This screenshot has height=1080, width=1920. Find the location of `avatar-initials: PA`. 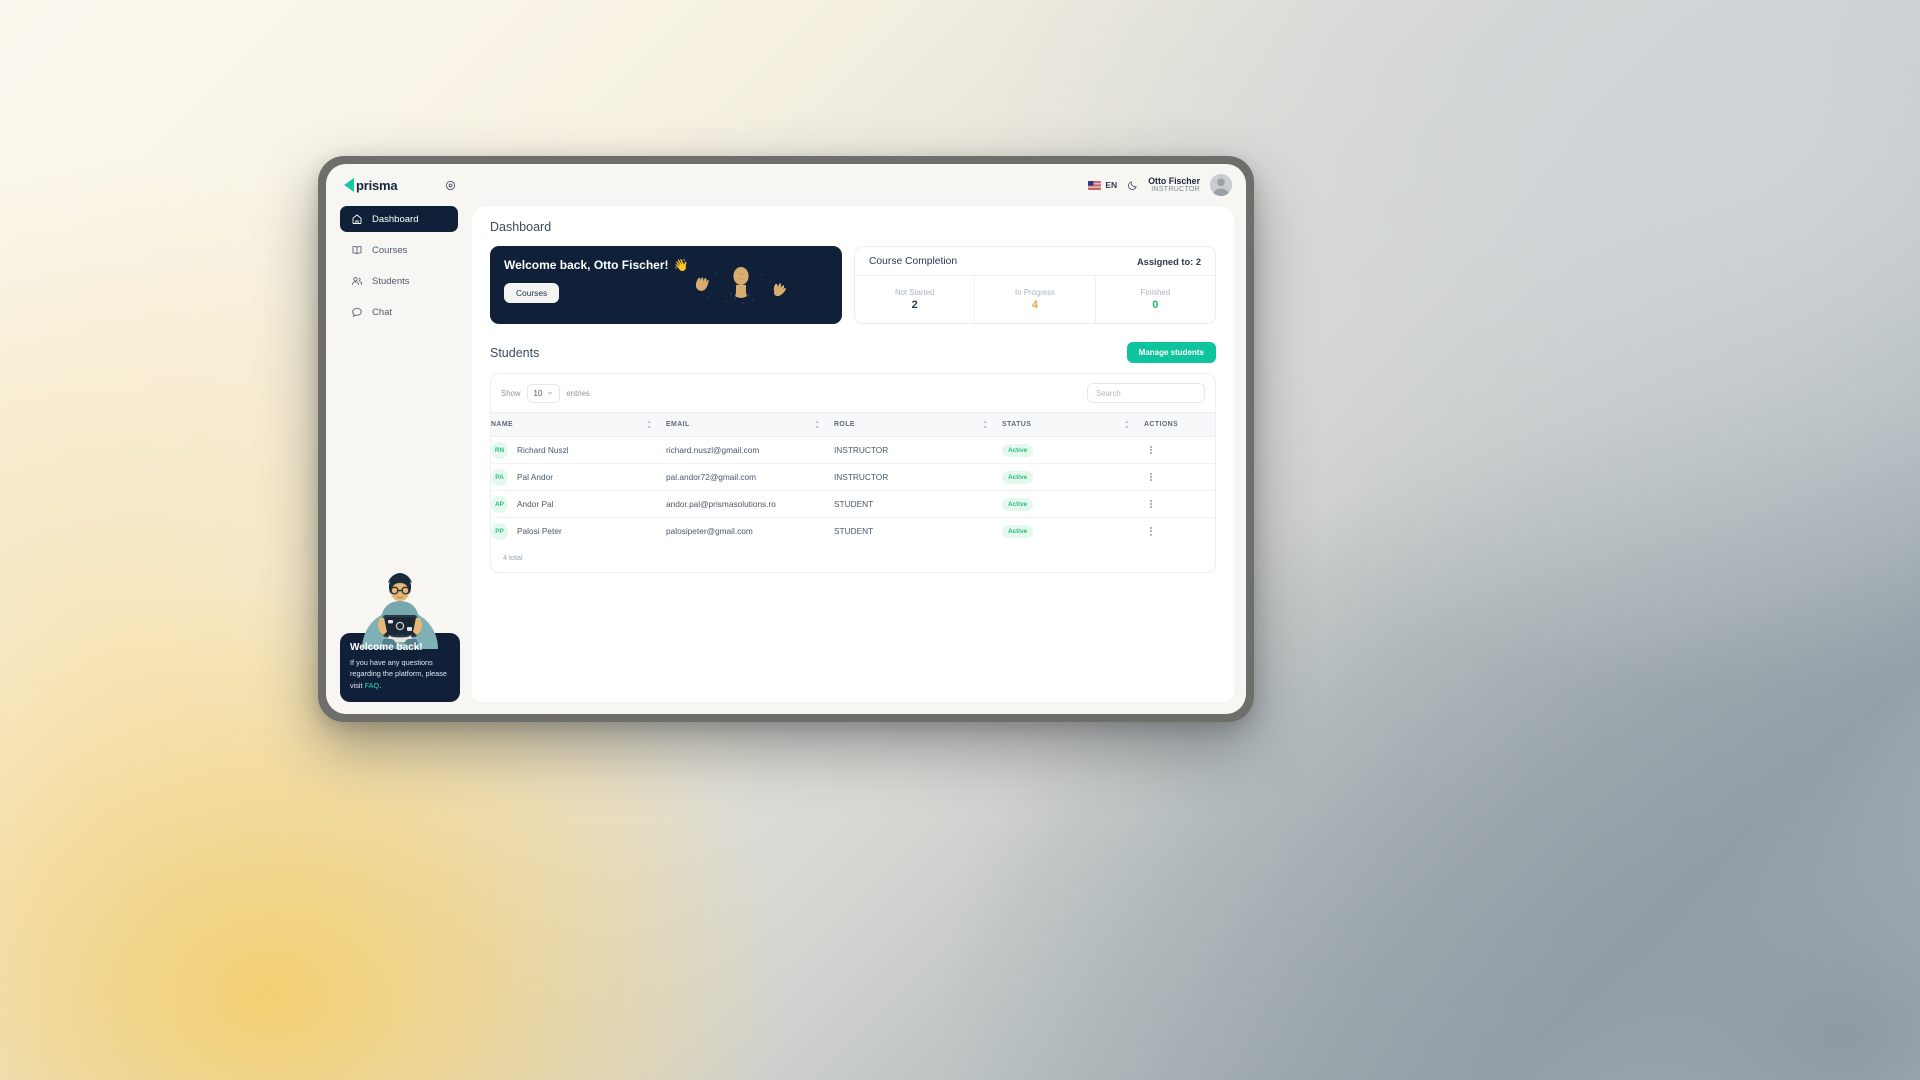

avatar-initials: PA is located at coordinates (499, 477).